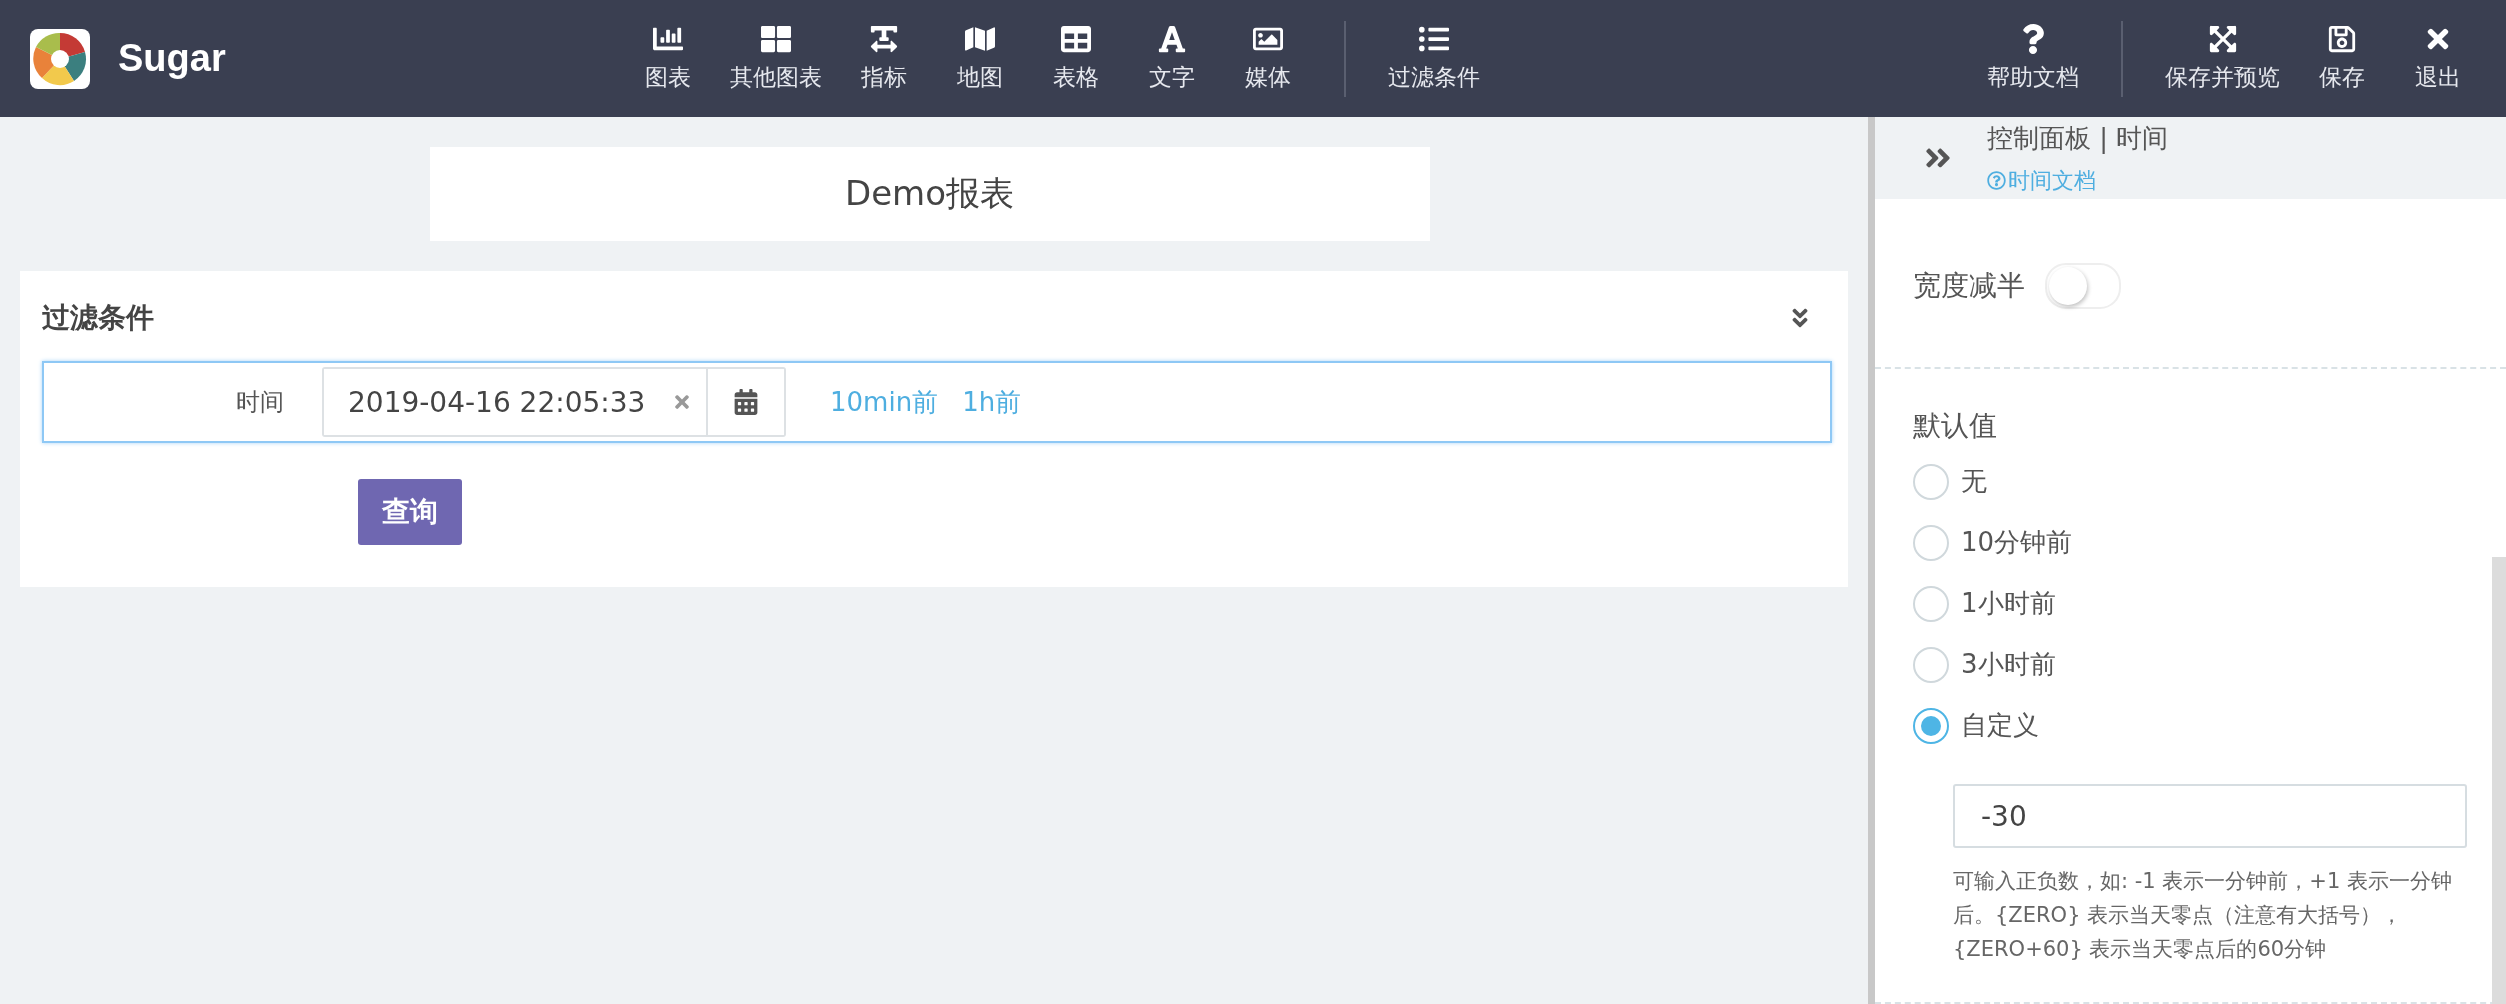  Describe the element at coordinates (2083, 286) in the screenshot. I see `toggle-switch` at that location.